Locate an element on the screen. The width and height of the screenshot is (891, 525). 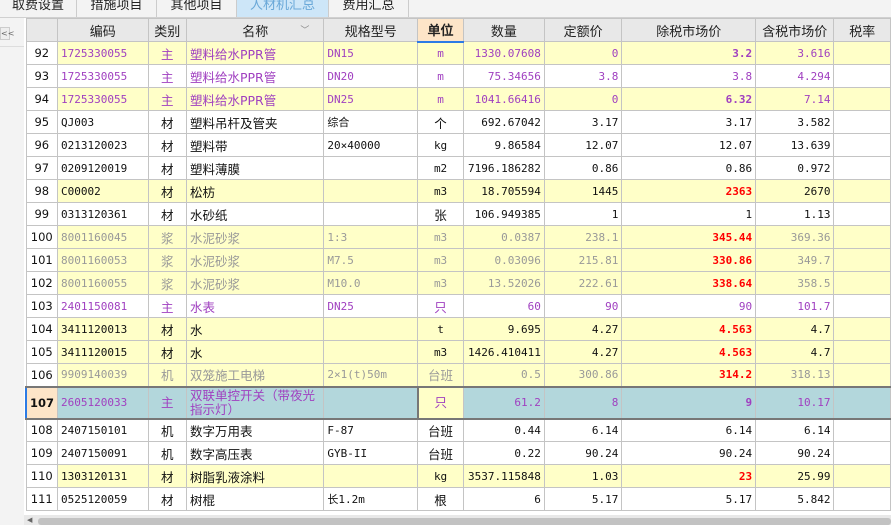
cell-row-number: 93 is located at coordinates (42, 76).